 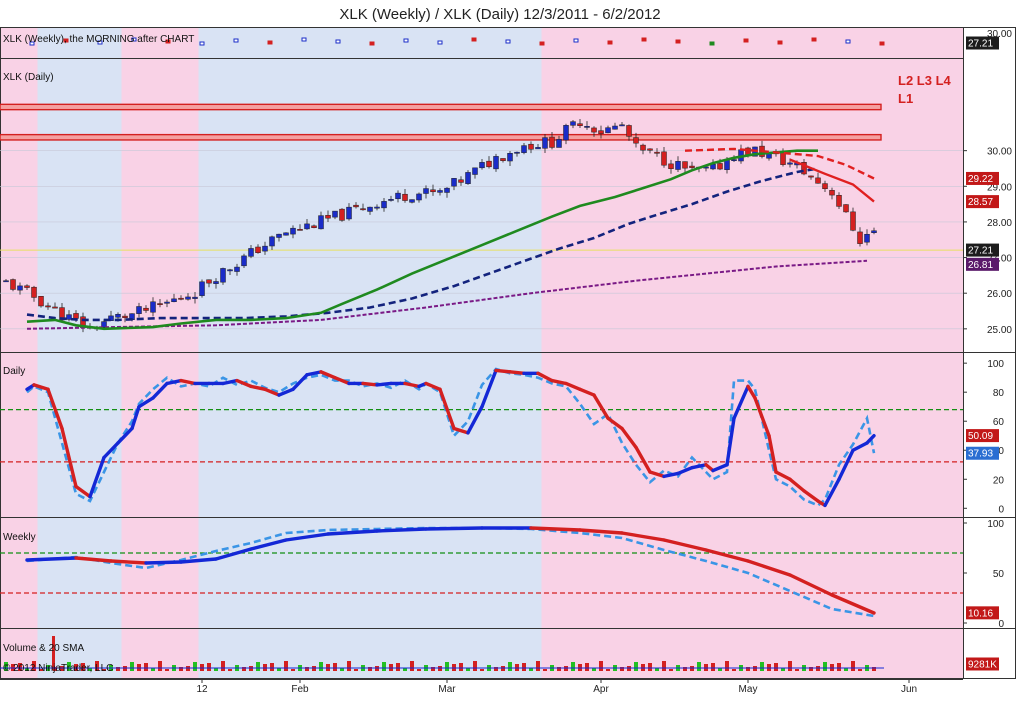 I want to click on daily-stoch-label: Daily, so click(x=14, y=371).